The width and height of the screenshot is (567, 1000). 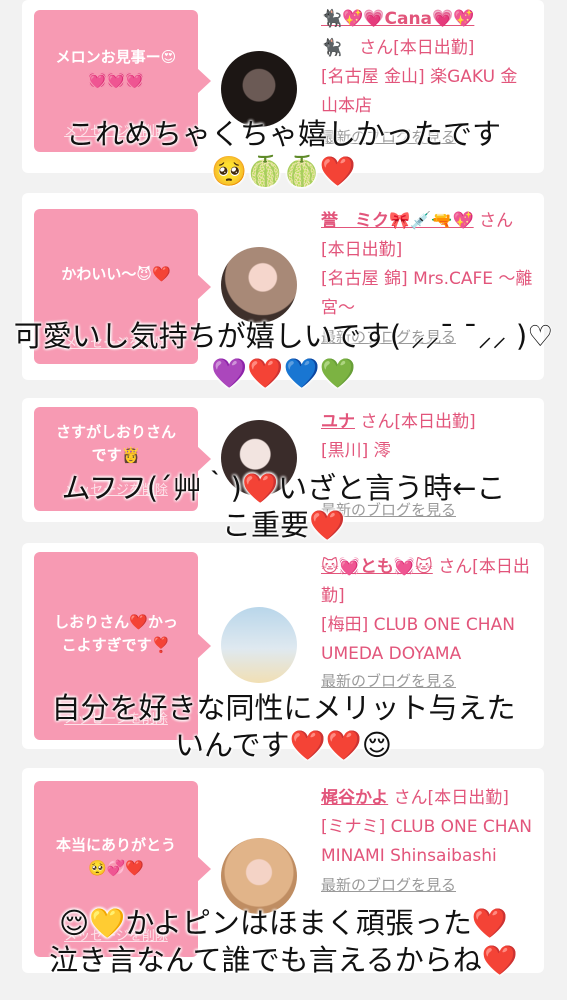 I want to click on profile-name-link: 🐈‍⬛💖💗Cana💗💖, so click(x=397, y=19).